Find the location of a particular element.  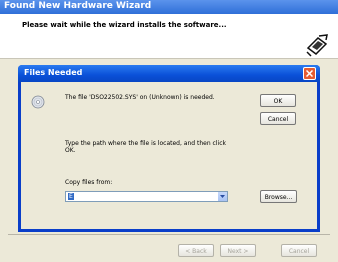

wizard-titlebar: Found New Hardware Wizard is located at coordinates (169, 7).